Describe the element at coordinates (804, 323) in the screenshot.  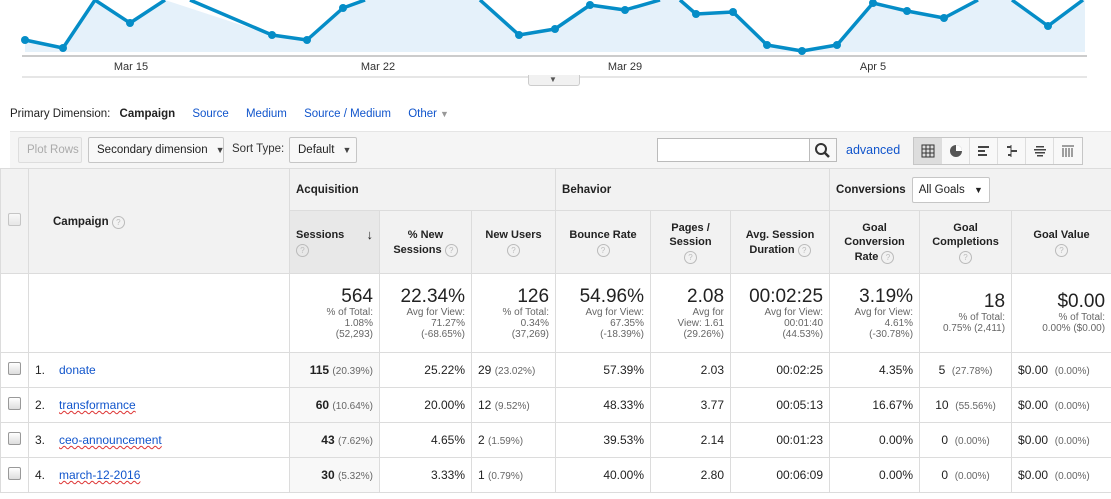
I see `total-sub: 00:01:40` at that location.